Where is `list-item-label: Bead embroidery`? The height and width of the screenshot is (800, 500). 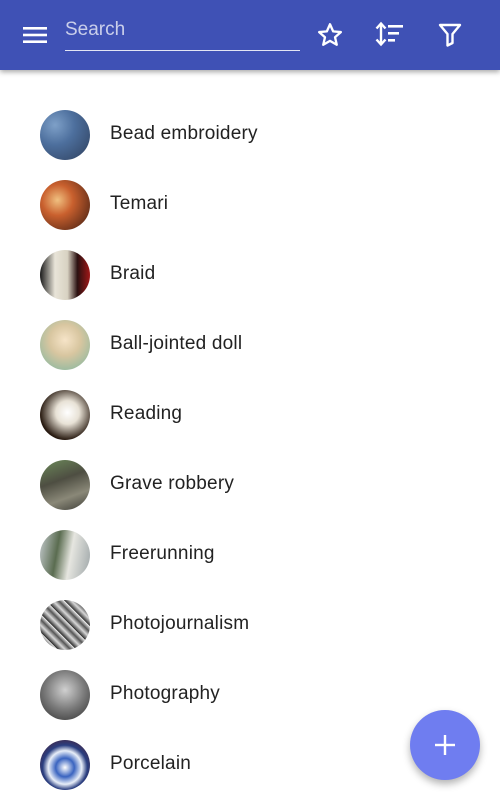
list-item-label: Bead embroidery is located at coordinates (184, 133).